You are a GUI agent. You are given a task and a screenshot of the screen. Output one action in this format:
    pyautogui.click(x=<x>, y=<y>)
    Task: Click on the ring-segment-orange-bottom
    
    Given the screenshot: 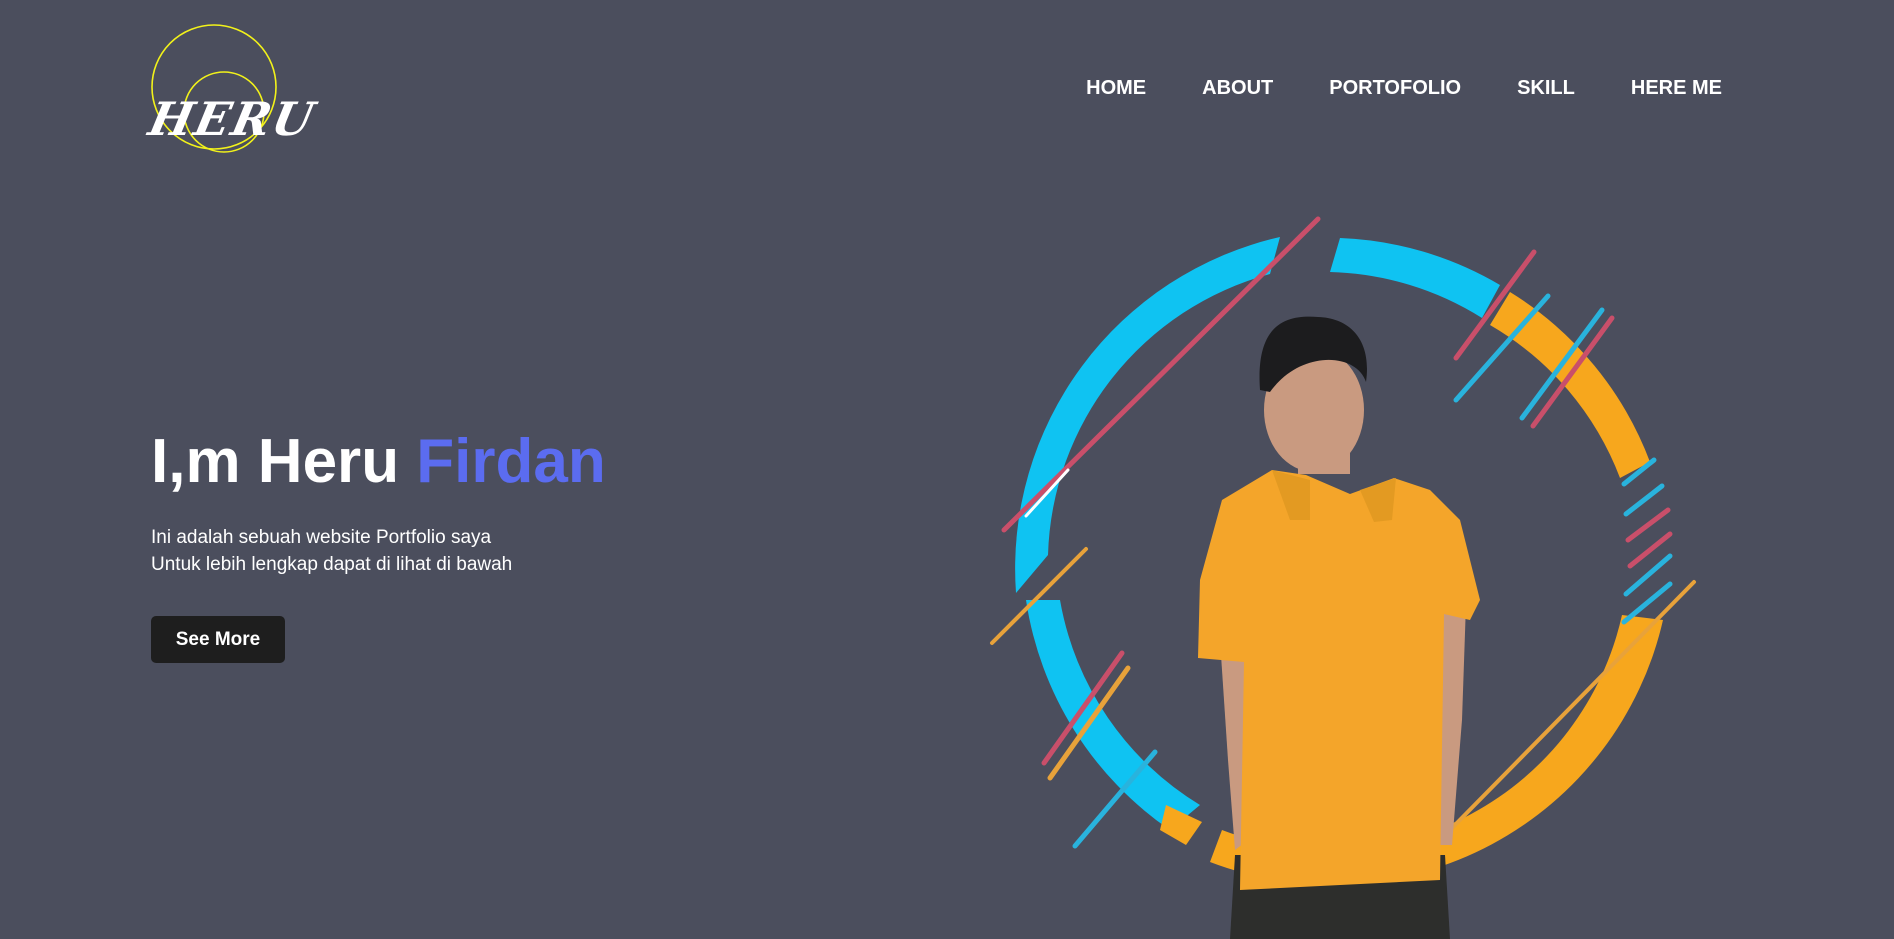 What is the action you would take?
    pyautogui.click(x=1436, y=750)
    